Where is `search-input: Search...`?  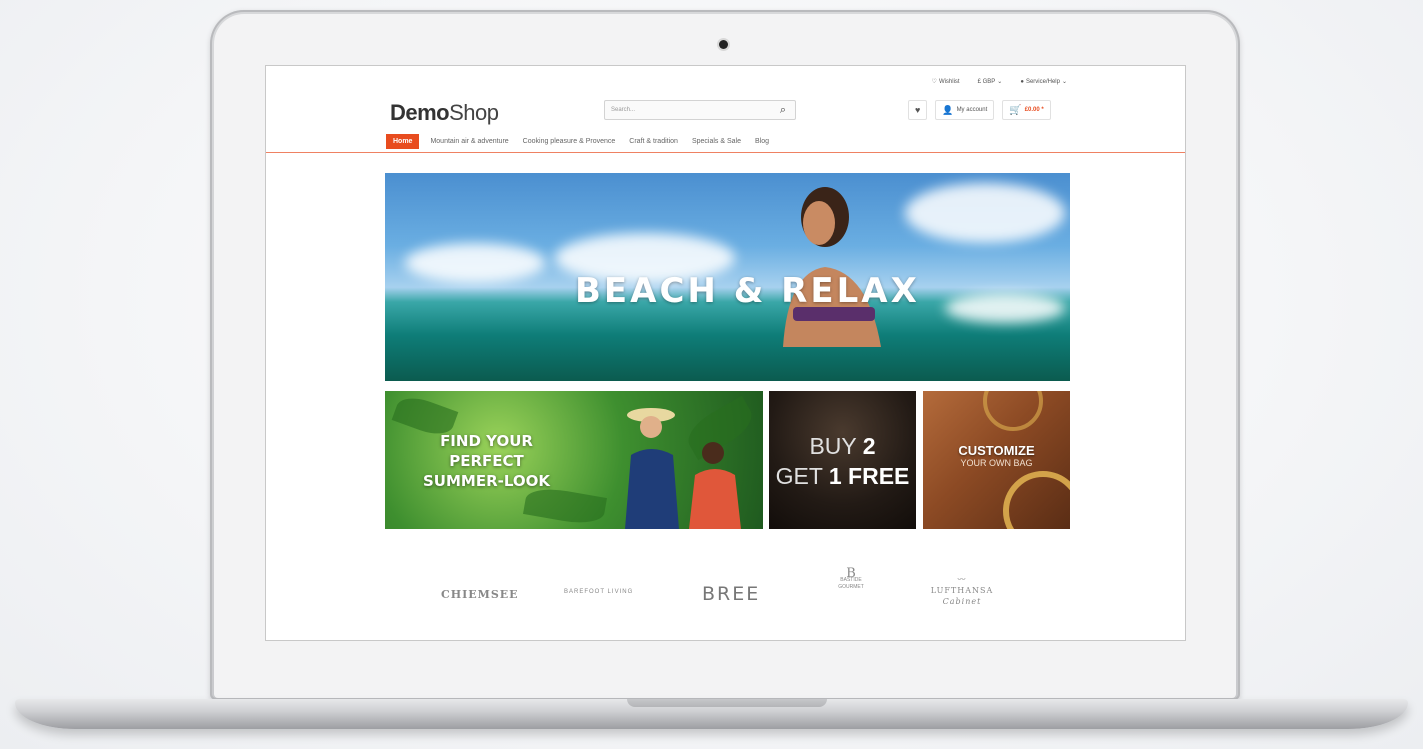 search-input: Search... is located at coordinates (700, 110).